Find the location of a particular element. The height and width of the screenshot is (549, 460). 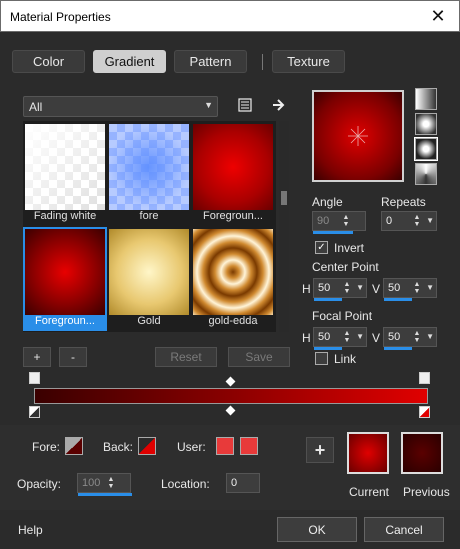

tab-pattern: Pattern is located at coordinates (210, 61).